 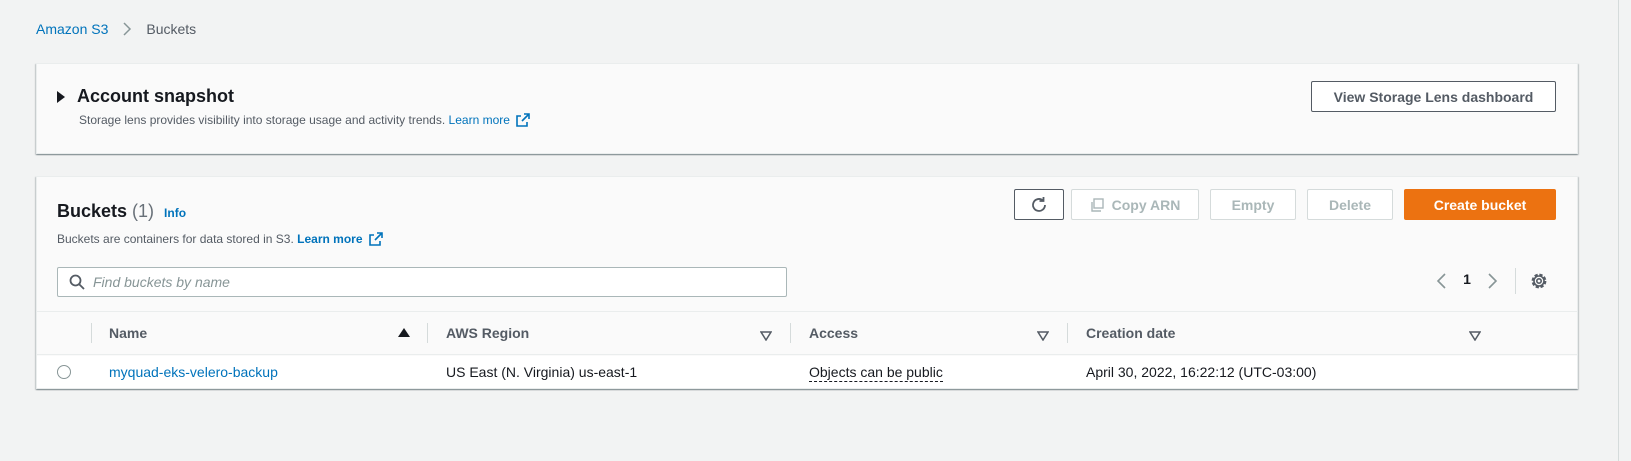 I want to click on storage-lens-learn-more-link: Learn more, so click(x=479, y=120).